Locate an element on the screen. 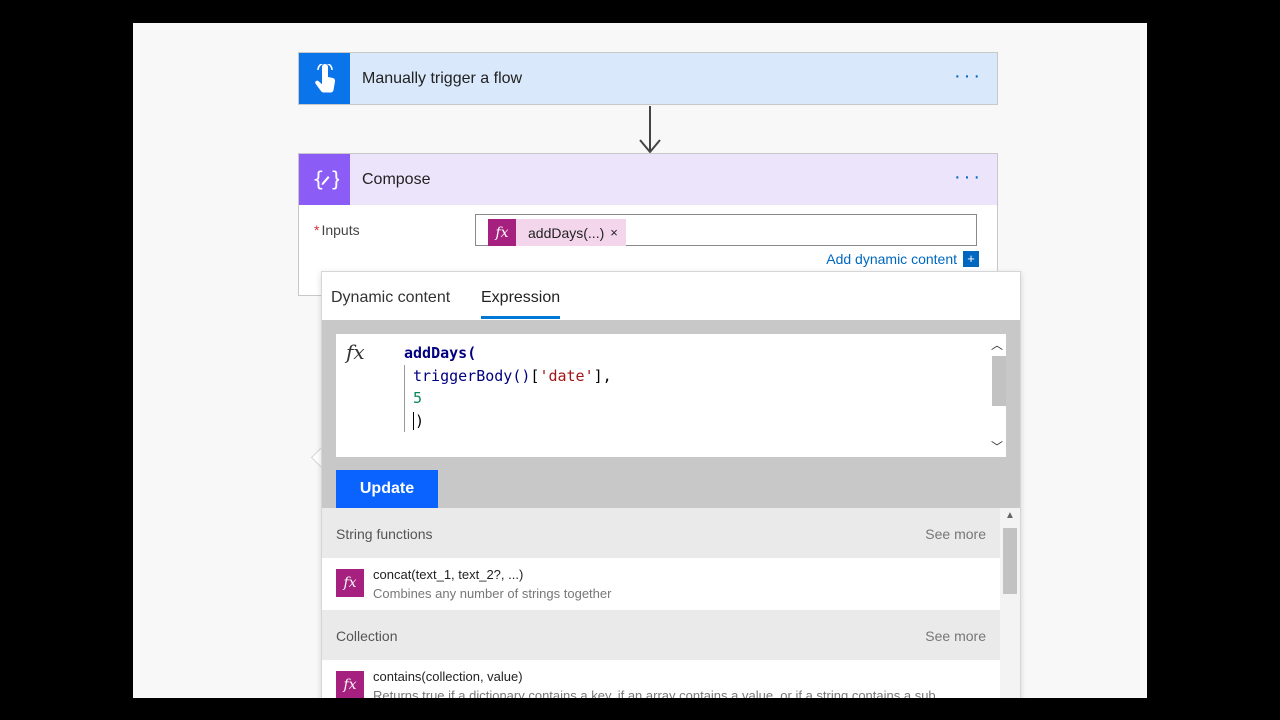  code-line-4: ) is located at coordinates (508, 420).